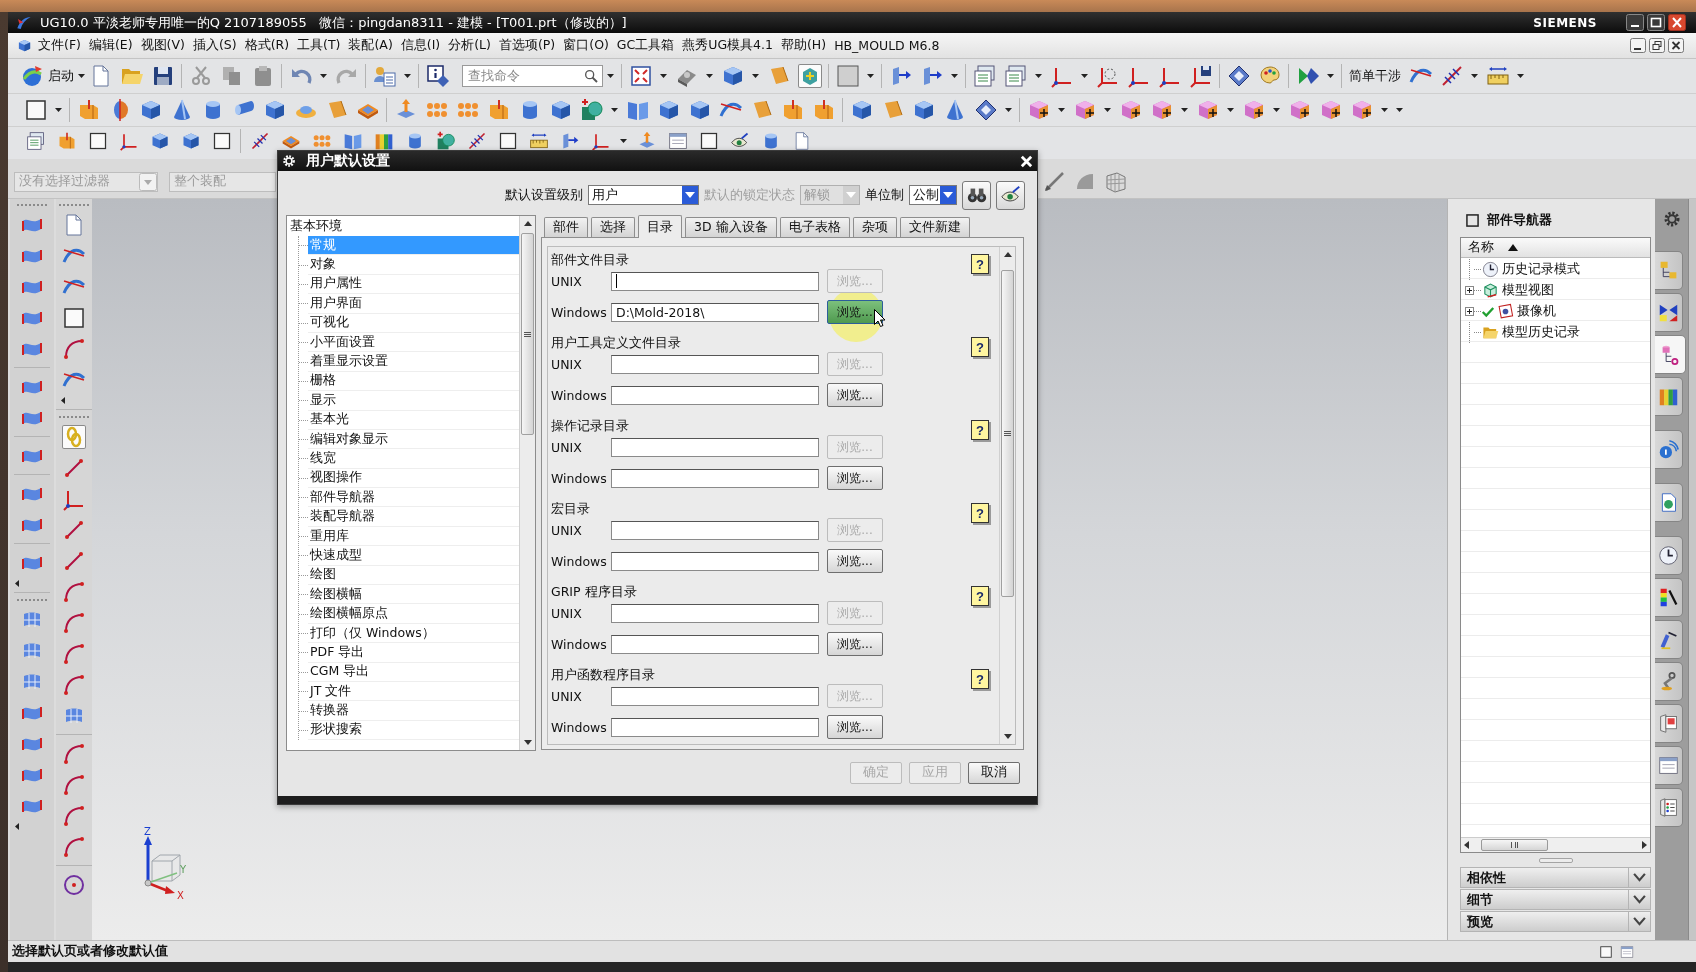 This screenshot has height=972, width=1696. Describe the element at coordinates (413, 439) in the screenshot. I see `tree-item: 编辑对象显示` at that location.